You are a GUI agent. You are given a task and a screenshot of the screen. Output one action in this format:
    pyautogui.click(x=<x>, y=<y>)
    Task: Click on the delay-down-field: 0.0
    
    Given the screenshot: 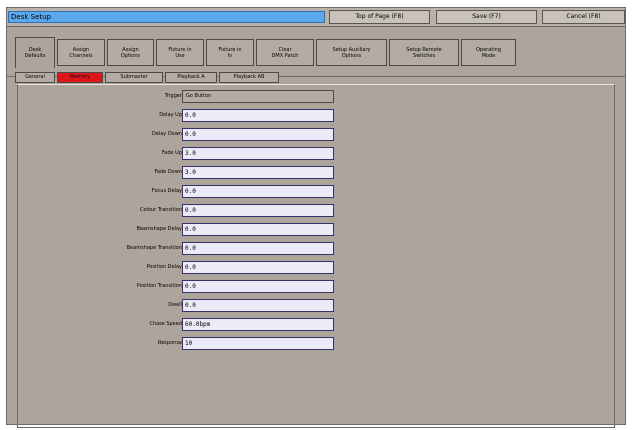 What is the action you would take?
    pyautogui.click(x=258, y=134)
    